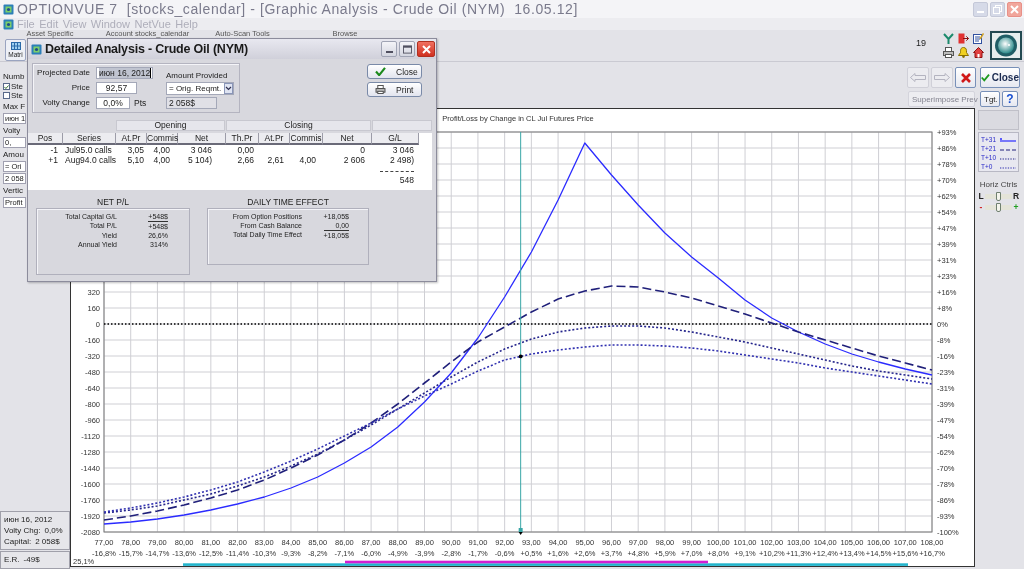 This screenshot has height=569, width=1024. What do you see at coordinates (124, 73) in the screenshot?
I see `input-field: июн 16, 2012` at bounding box center [124, 73].